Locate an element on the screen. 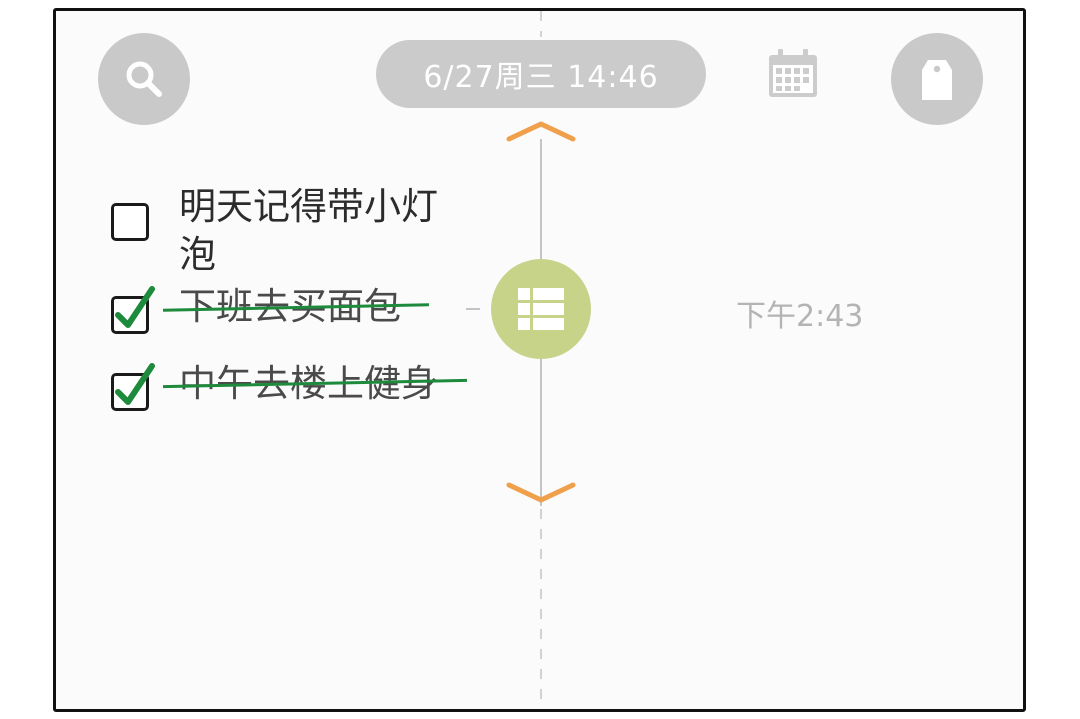 The width and height of the screenshot is (1080, 719). timeline-dashed-top is located at coordinates (541, 24).